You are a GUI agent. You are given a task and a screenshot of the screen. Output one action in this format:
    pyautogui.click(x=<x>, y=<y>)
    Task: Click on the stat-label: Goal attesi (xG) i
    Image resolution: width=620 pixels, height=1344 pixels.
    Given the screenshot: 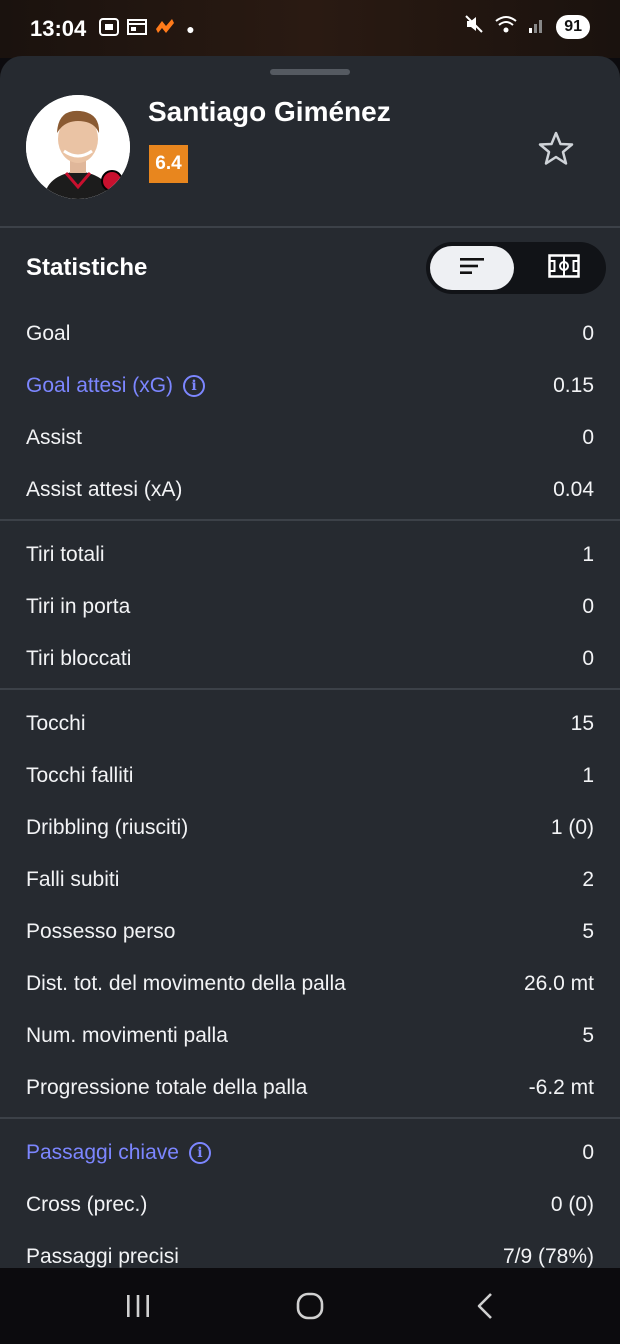 What is the action you would take?
    pyautogui.click(x=116, y=386)
    